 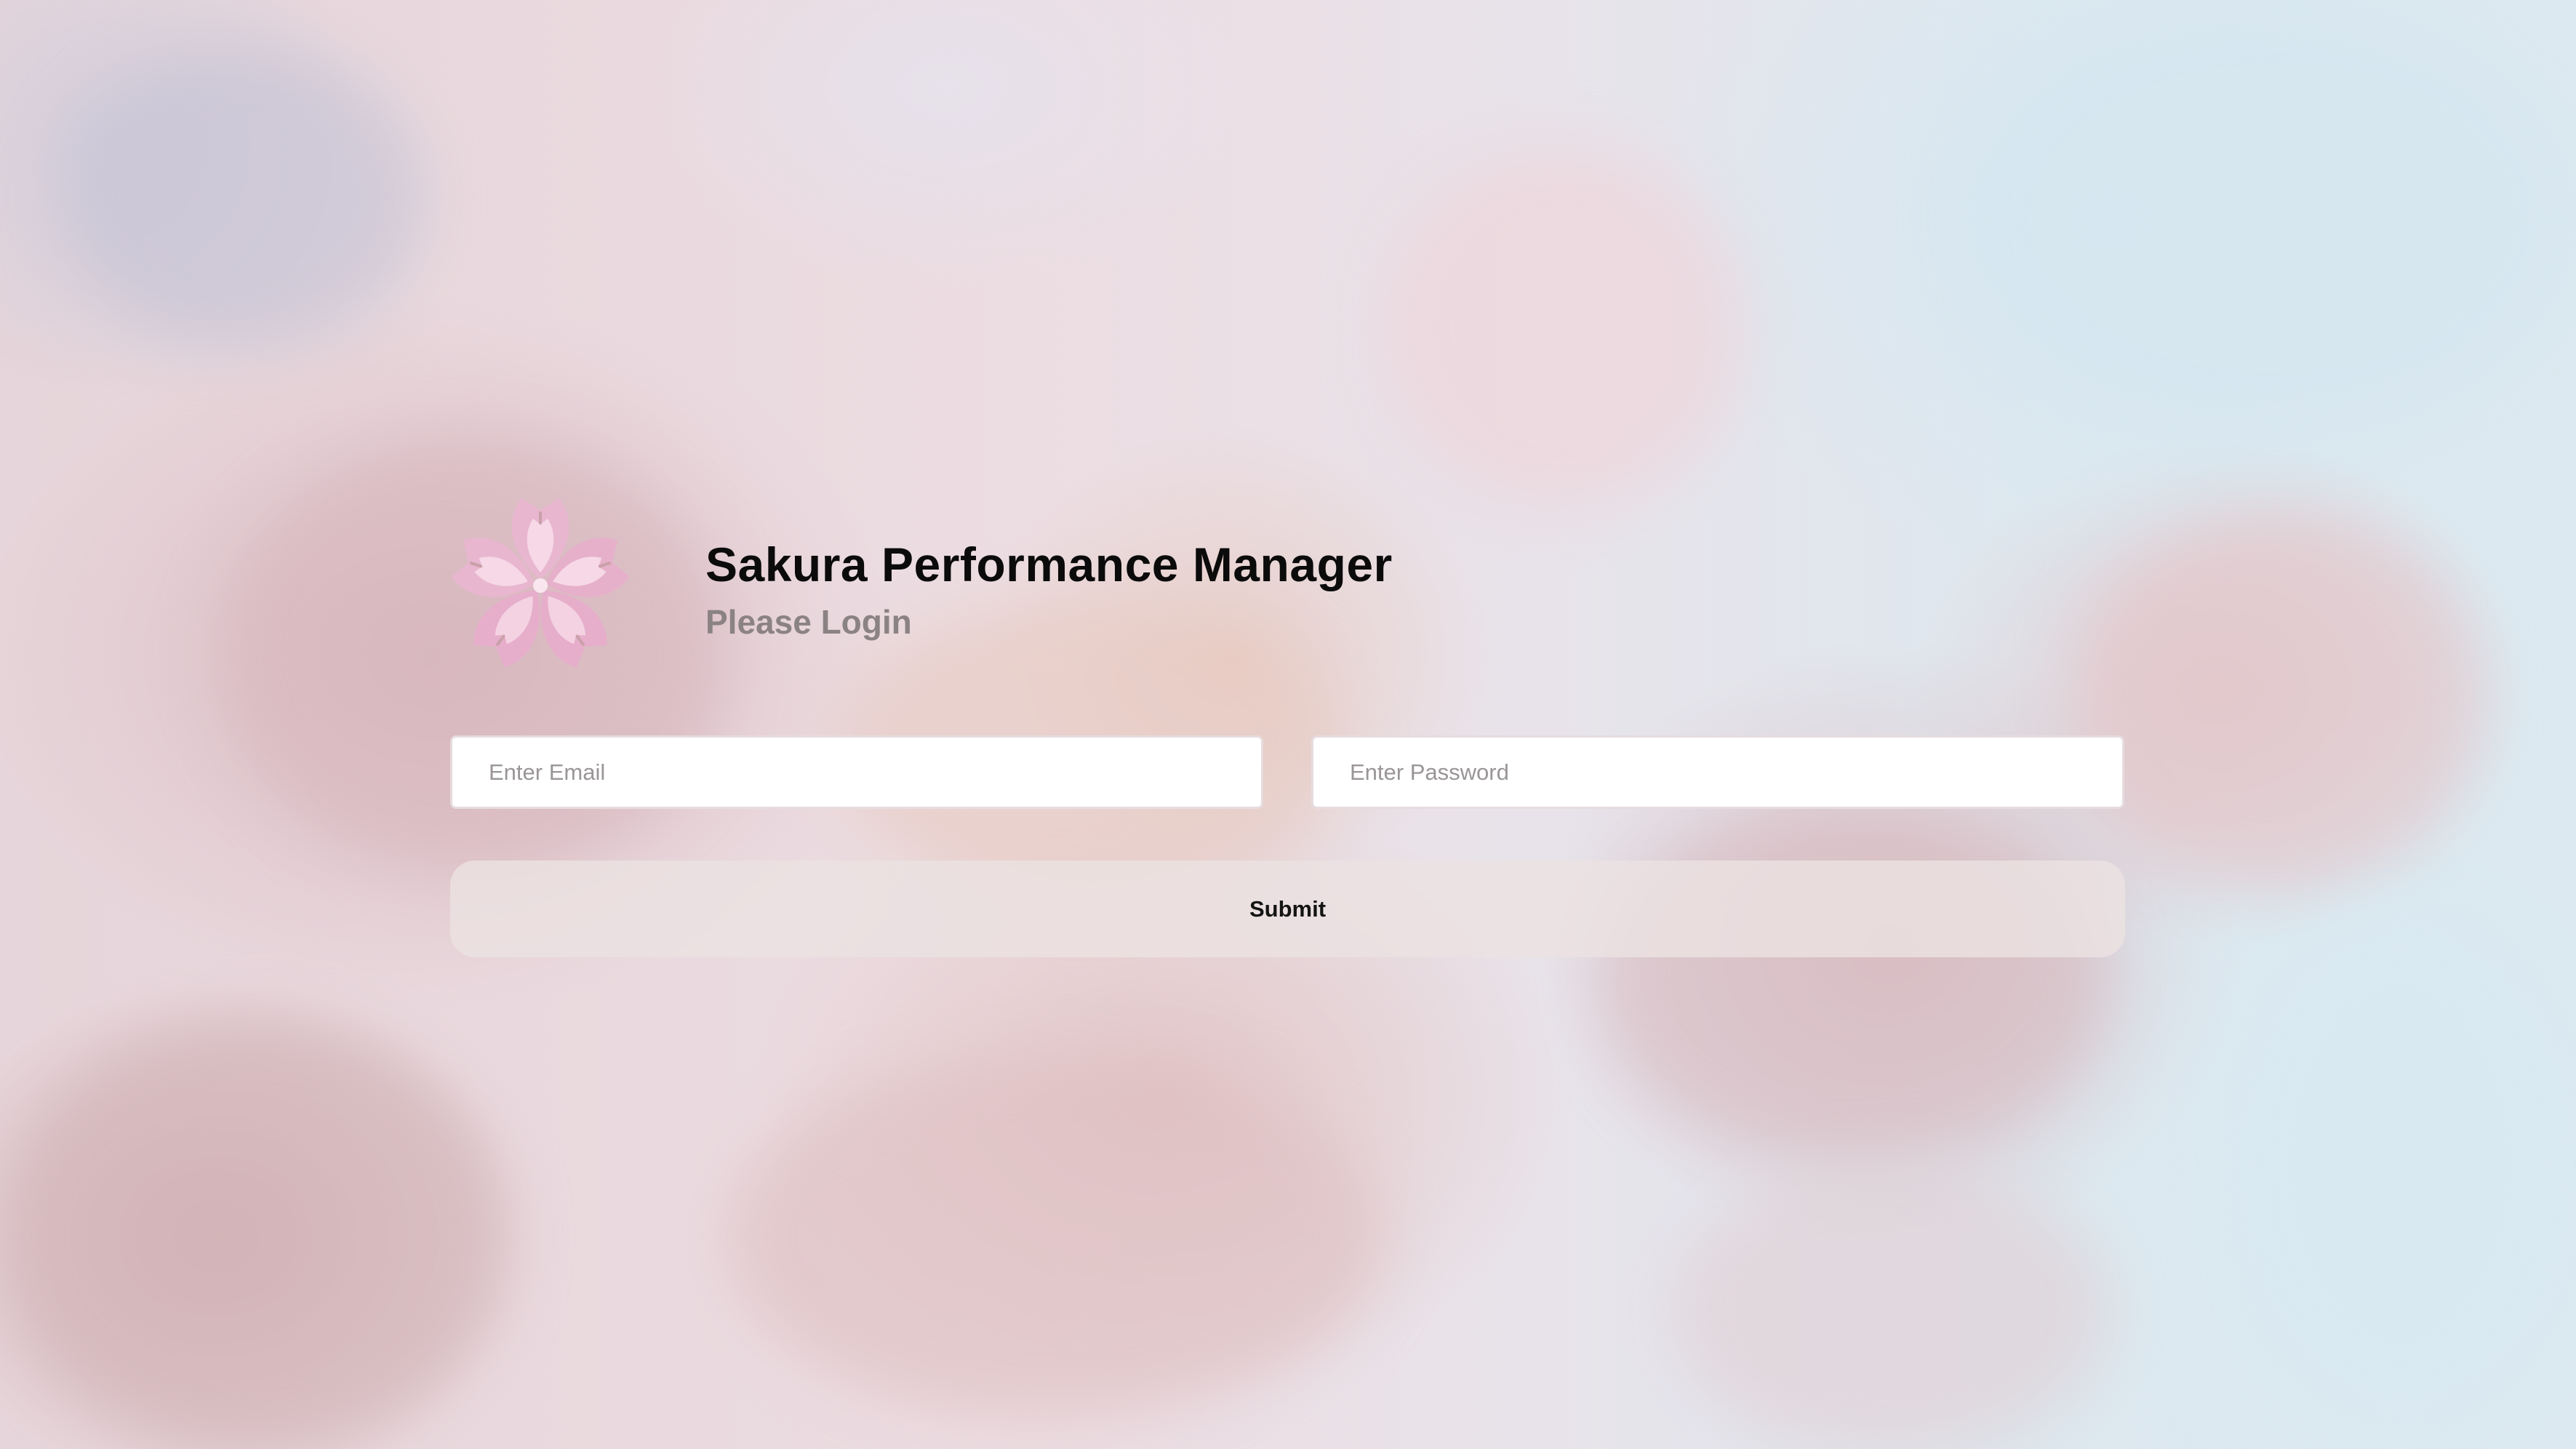 What do you see at coordinates (1287, 909) in the screenshot?
I see `submit-button: Submit` at bounding box center [1287, 909].